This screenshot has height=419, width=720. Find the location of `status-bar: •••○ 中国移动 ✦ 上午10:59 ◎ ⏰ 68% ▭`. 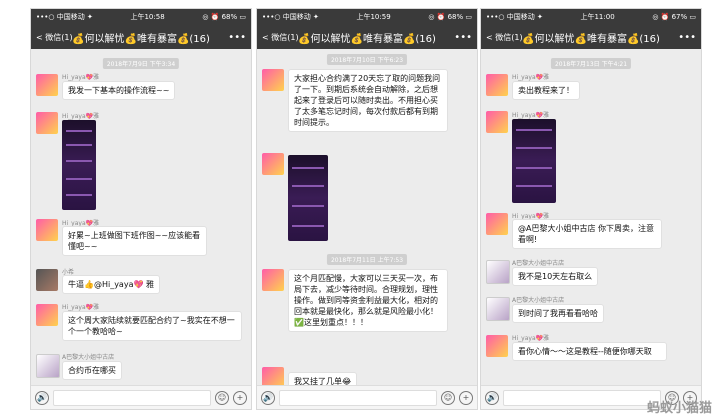

status-bar: •••○ 中国移动 ✦ 上午10:59 ◎ ⏰ 68% ▭ is located at coordinates (367, 17).